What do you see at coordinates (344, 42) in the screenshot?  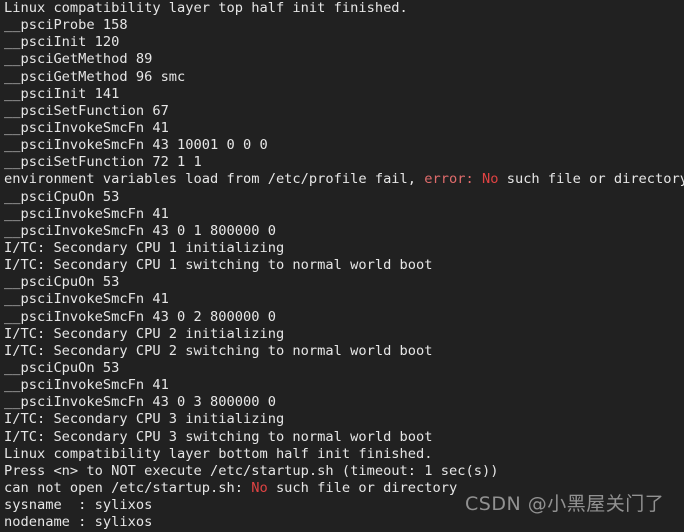 I see `console-line: __psciInit 120` at bounding box center [344, 42].